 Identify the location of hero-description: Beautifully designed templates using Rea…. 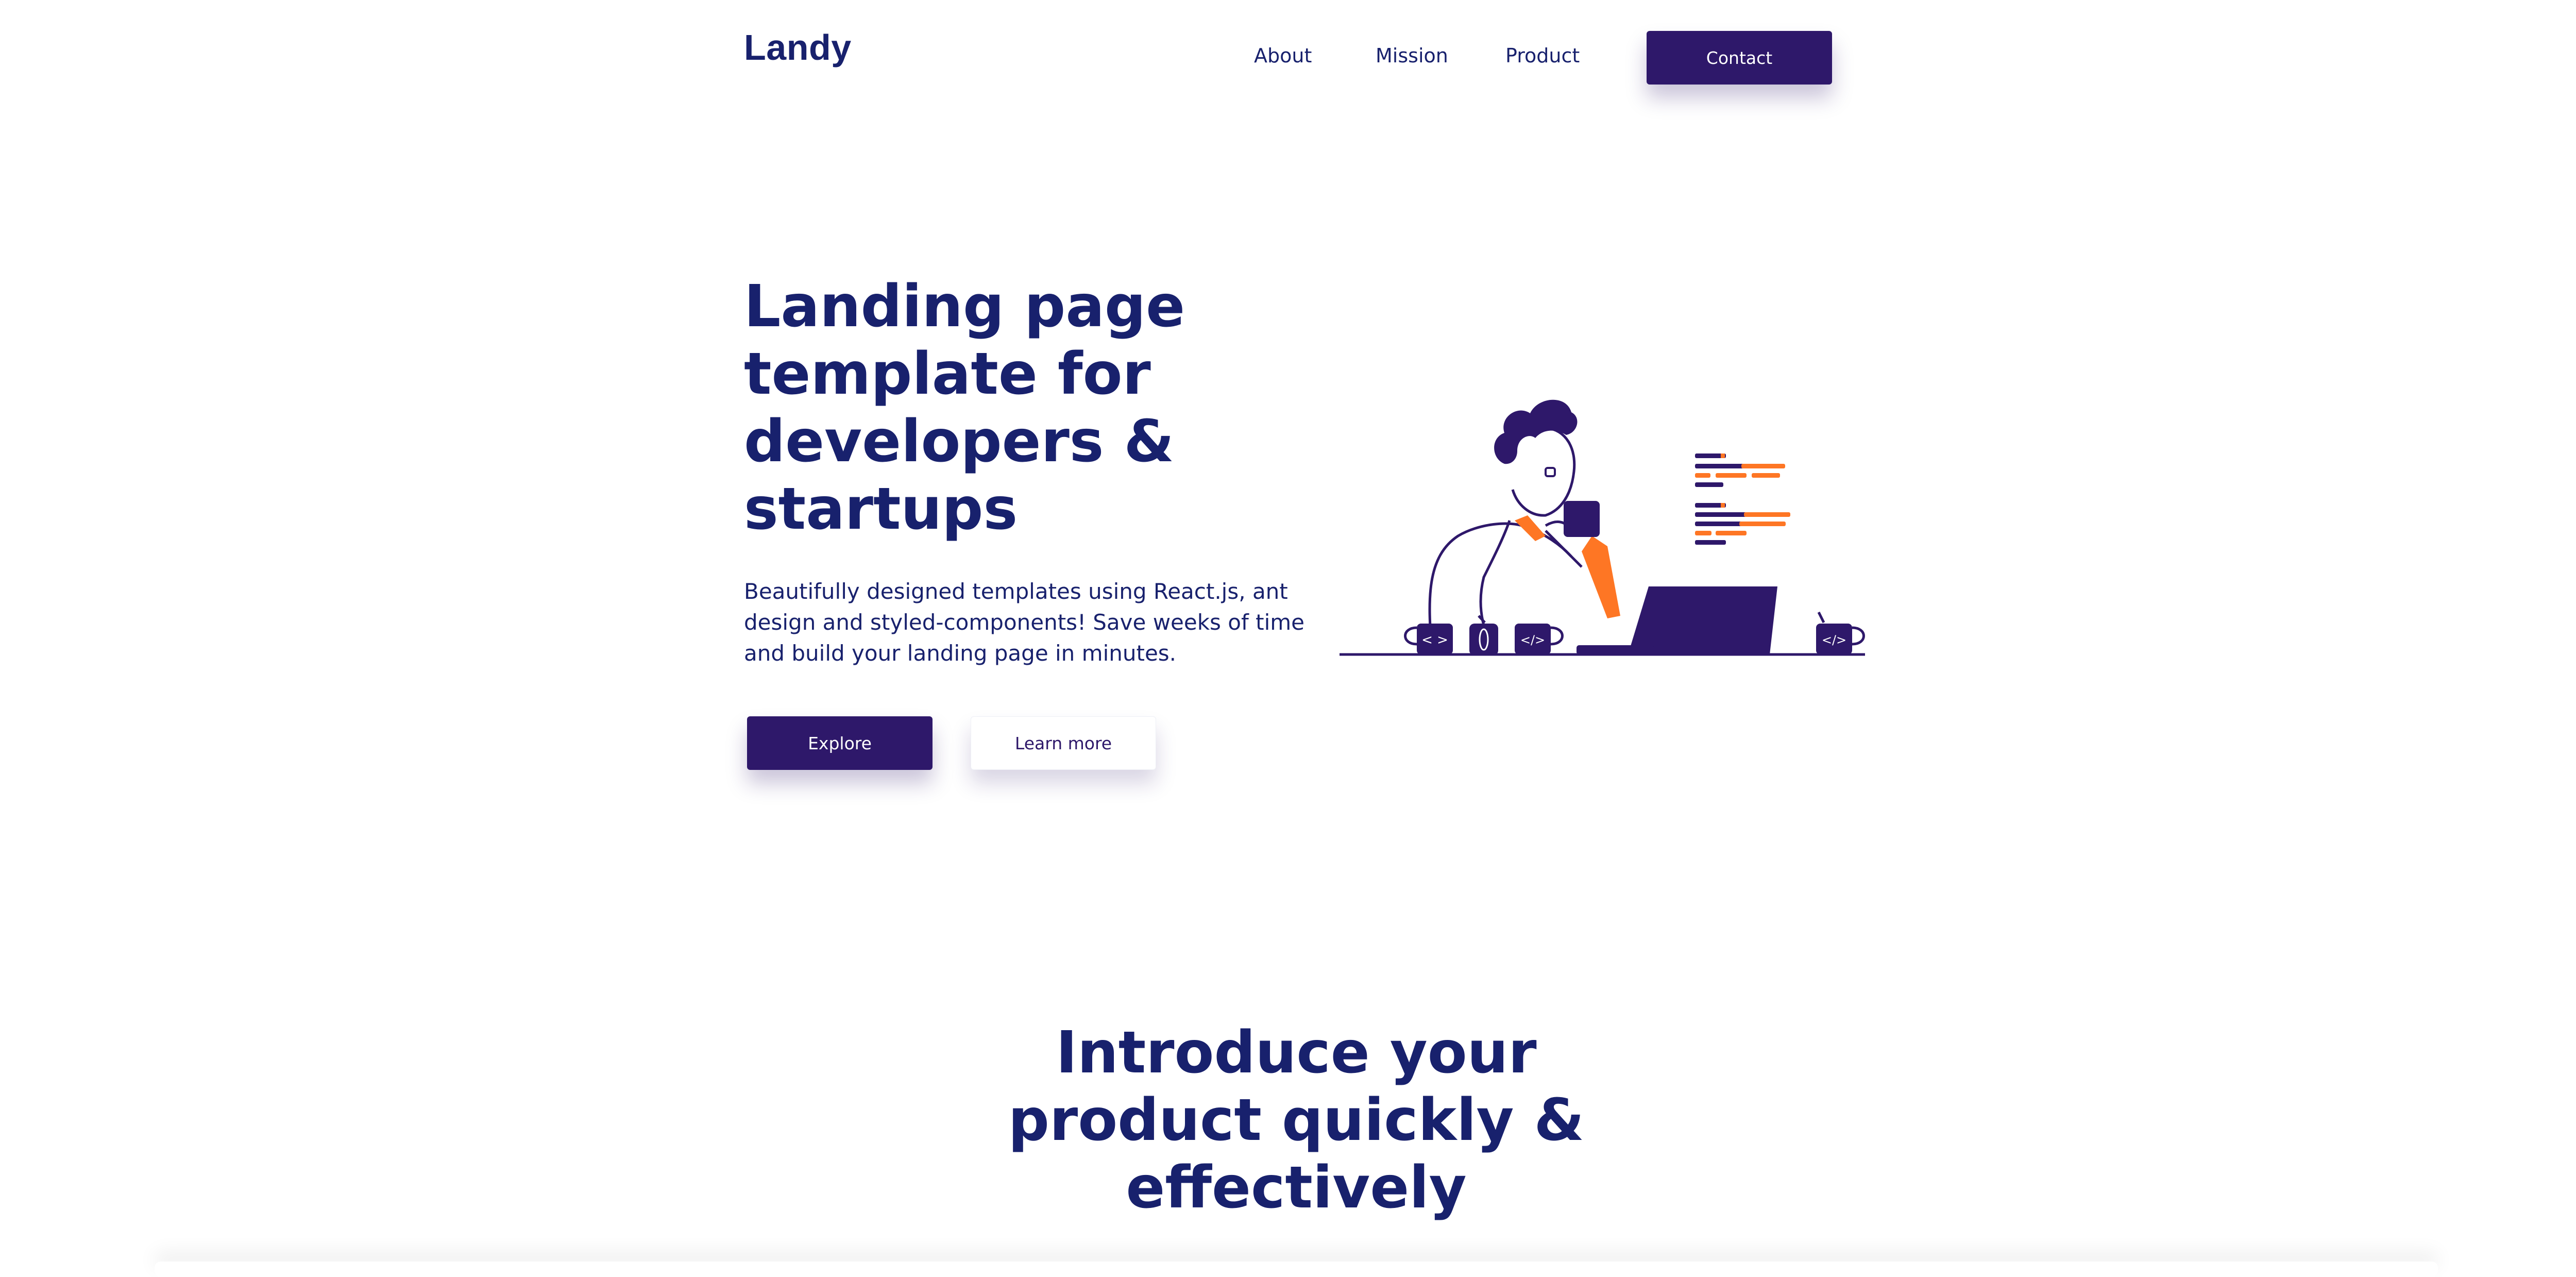
(1035, 623).